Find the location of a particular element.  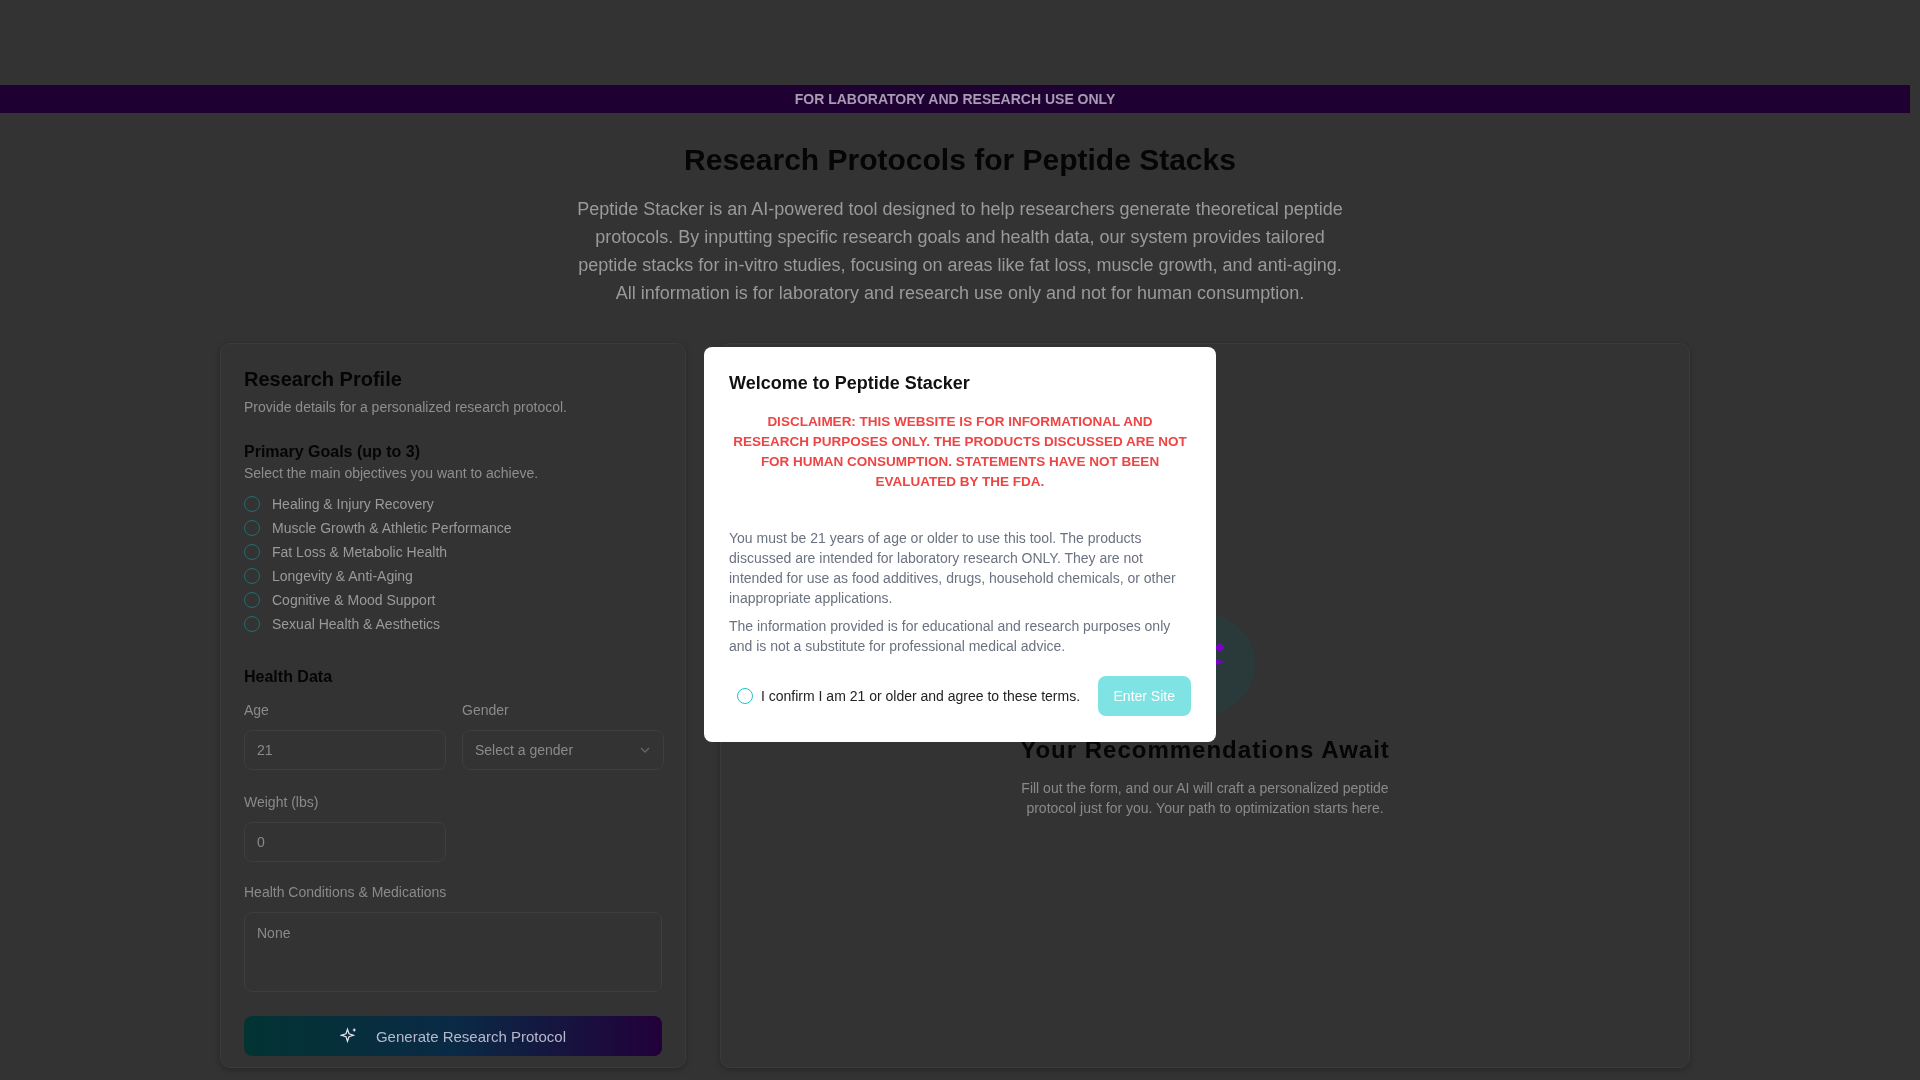

confirm-label: I confirm I am 21 or older and agree to these terms. is located at coordinates (921, 696).